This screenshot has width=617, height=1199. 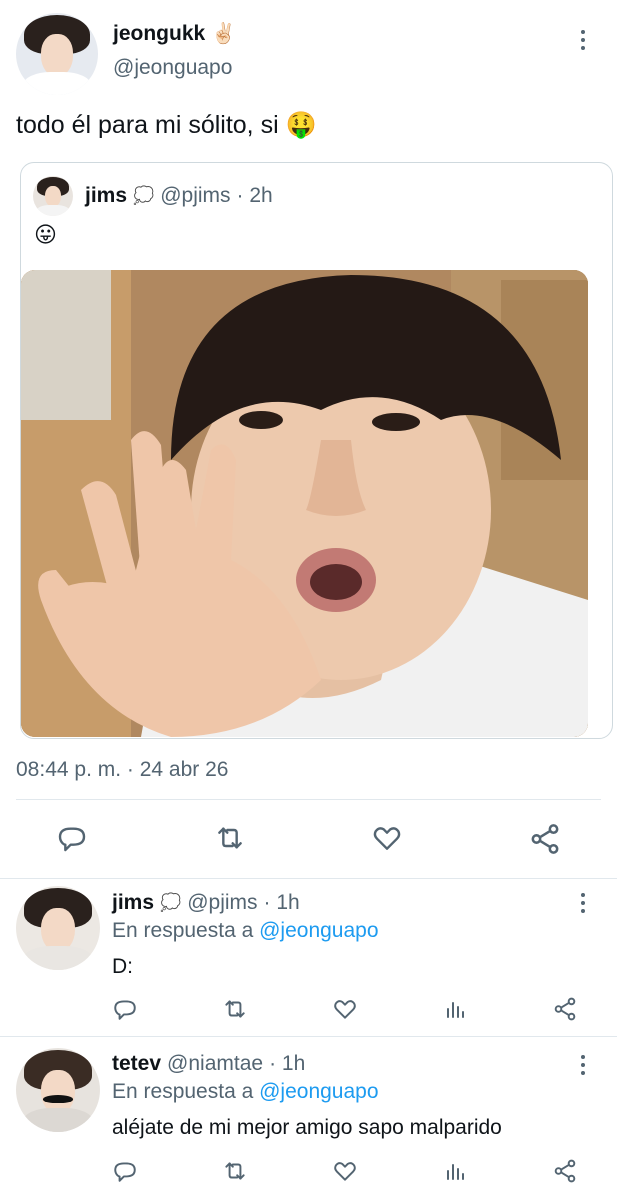 What do you see at coordinates (58, 1099) in the screenshot?
I see `mustache-icon` at bounding box center [58, 1099].